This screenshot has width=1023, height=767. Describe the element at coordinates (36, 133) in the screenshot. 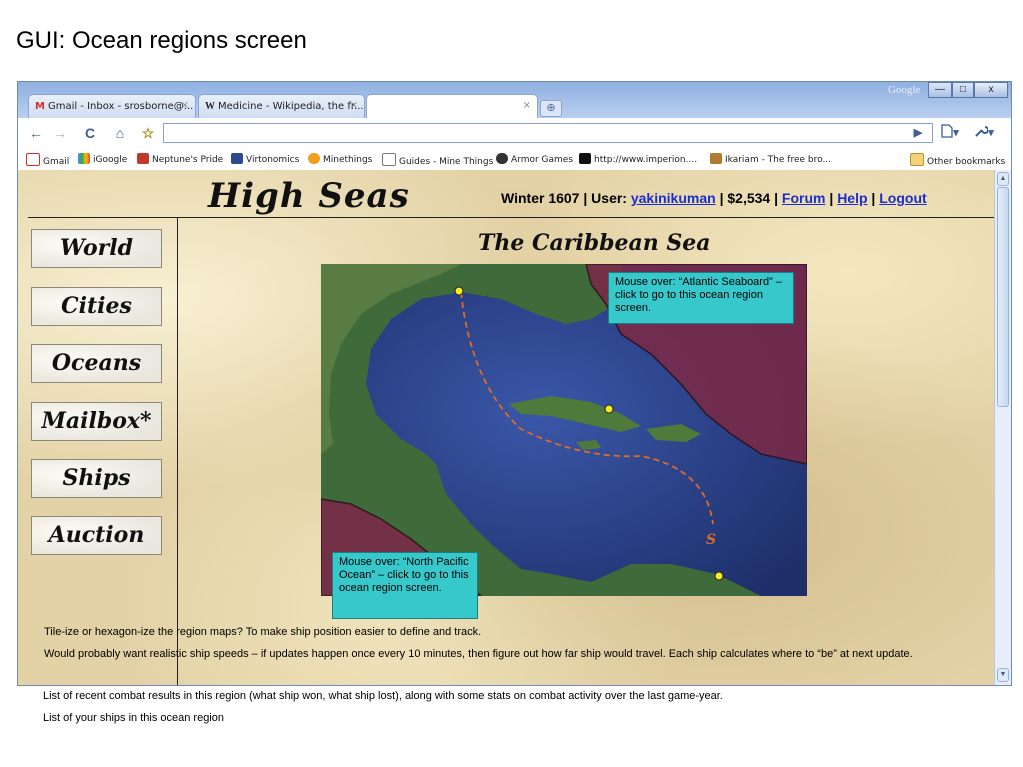

I see `back-button: ←` at that location.